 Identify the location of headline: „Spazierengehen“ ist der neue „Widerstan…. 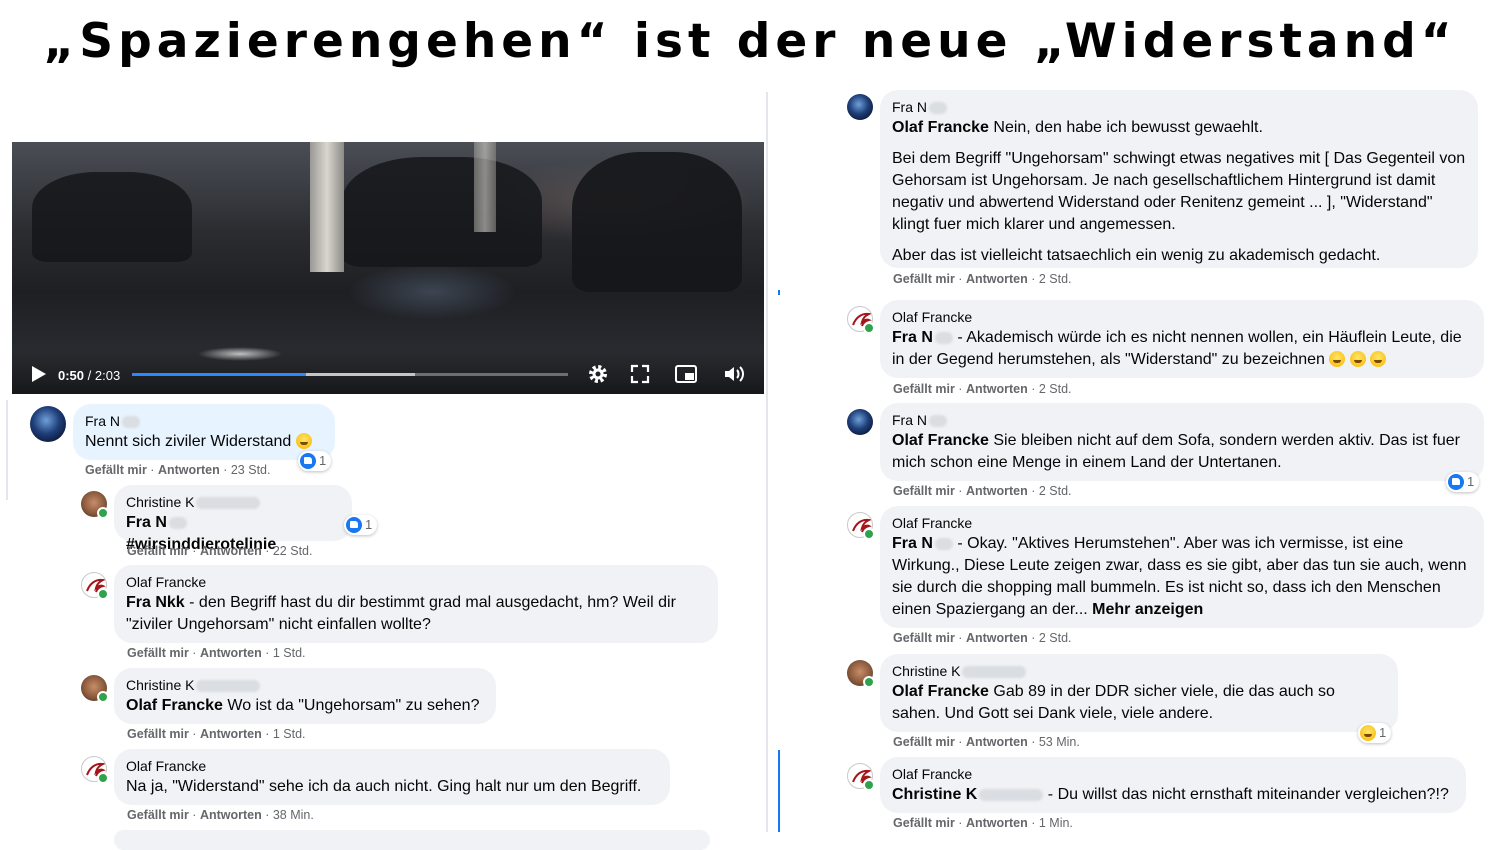
(750, 41).